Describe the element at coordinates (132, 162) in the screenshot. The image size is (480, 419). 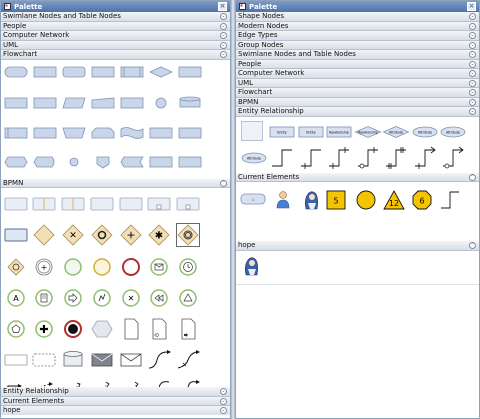
I see `chevron-left-shape-shape` at that location.